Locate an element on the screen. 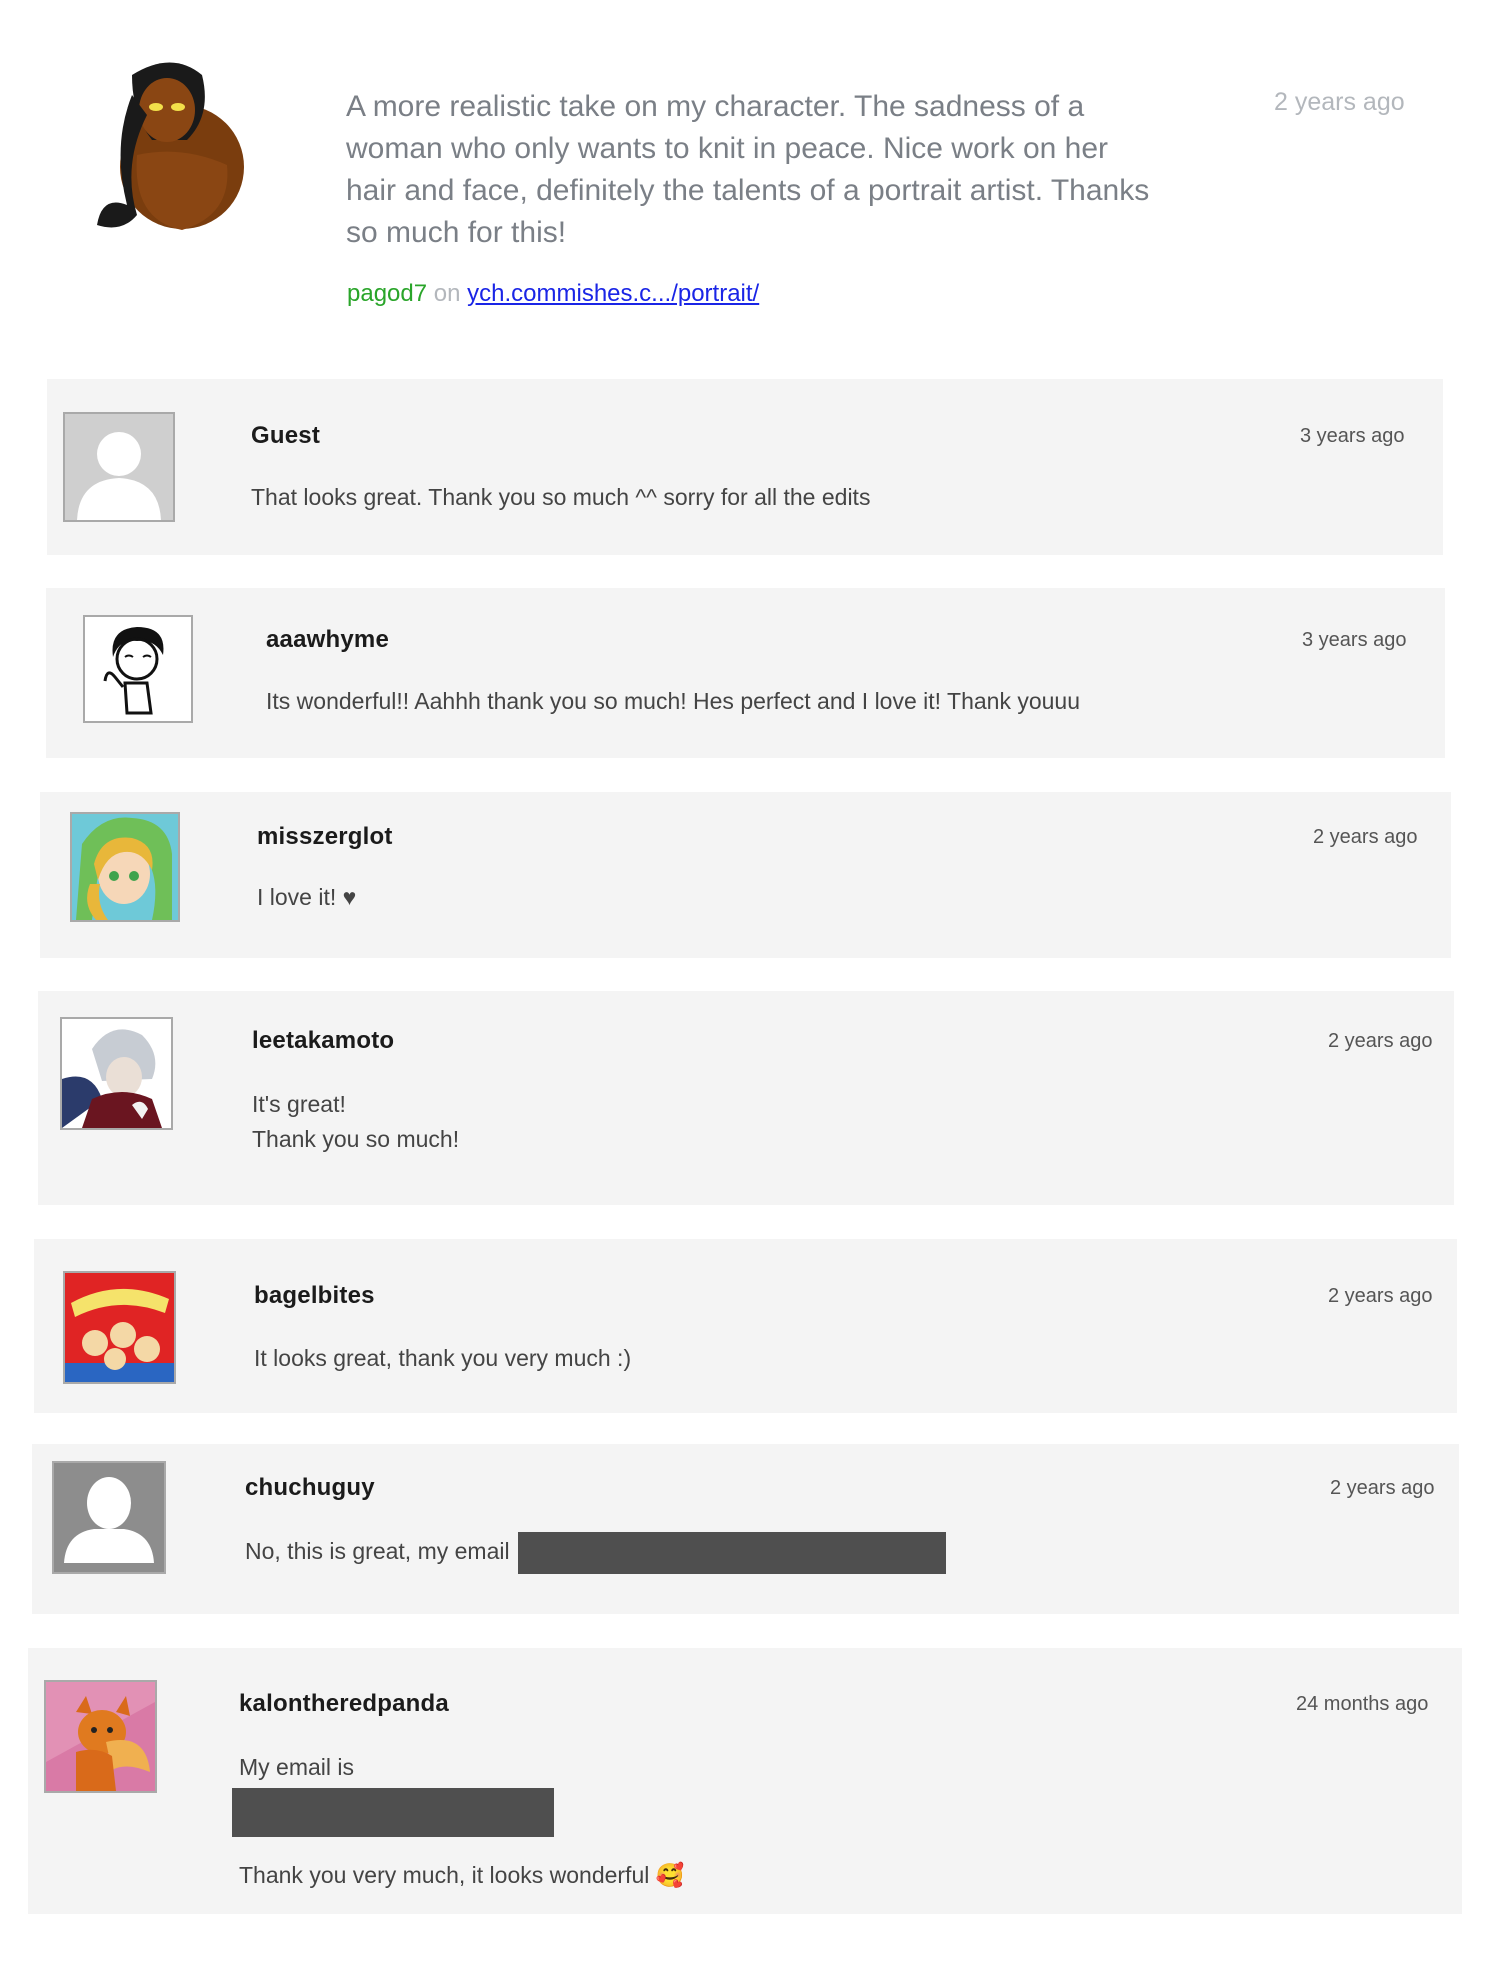 The width and height of the screenshot is (1500, 1972). comment-author: misszerglot is located at coordinates (325, 837).